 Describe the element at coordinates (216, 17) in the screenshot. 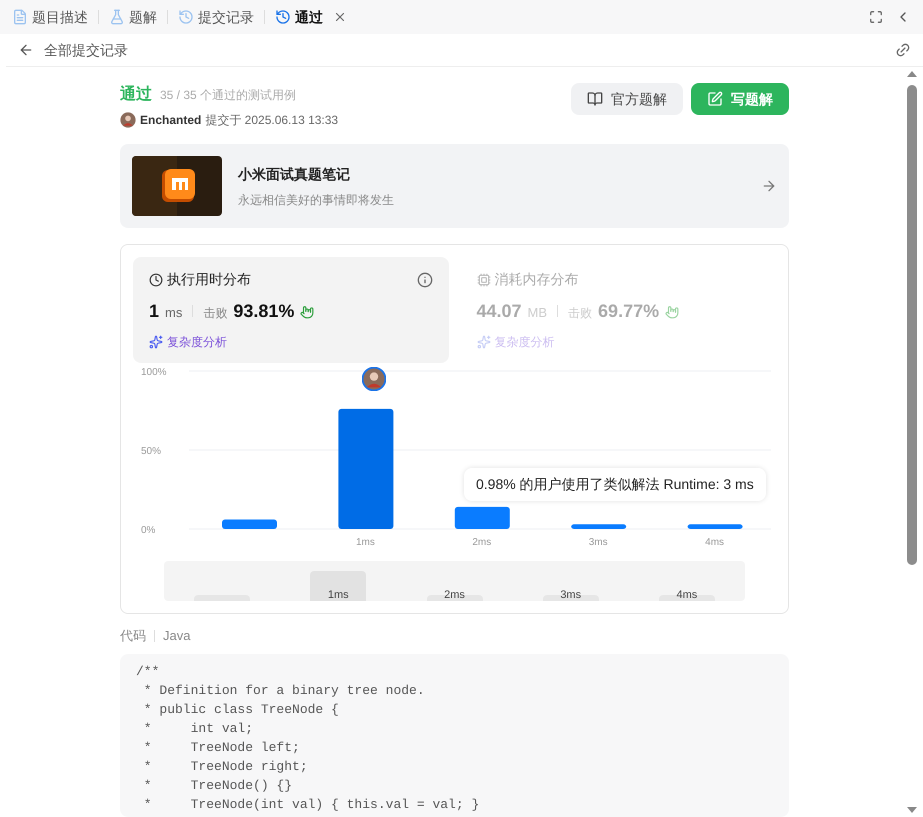

I see `tab: 提交记录` at that location.